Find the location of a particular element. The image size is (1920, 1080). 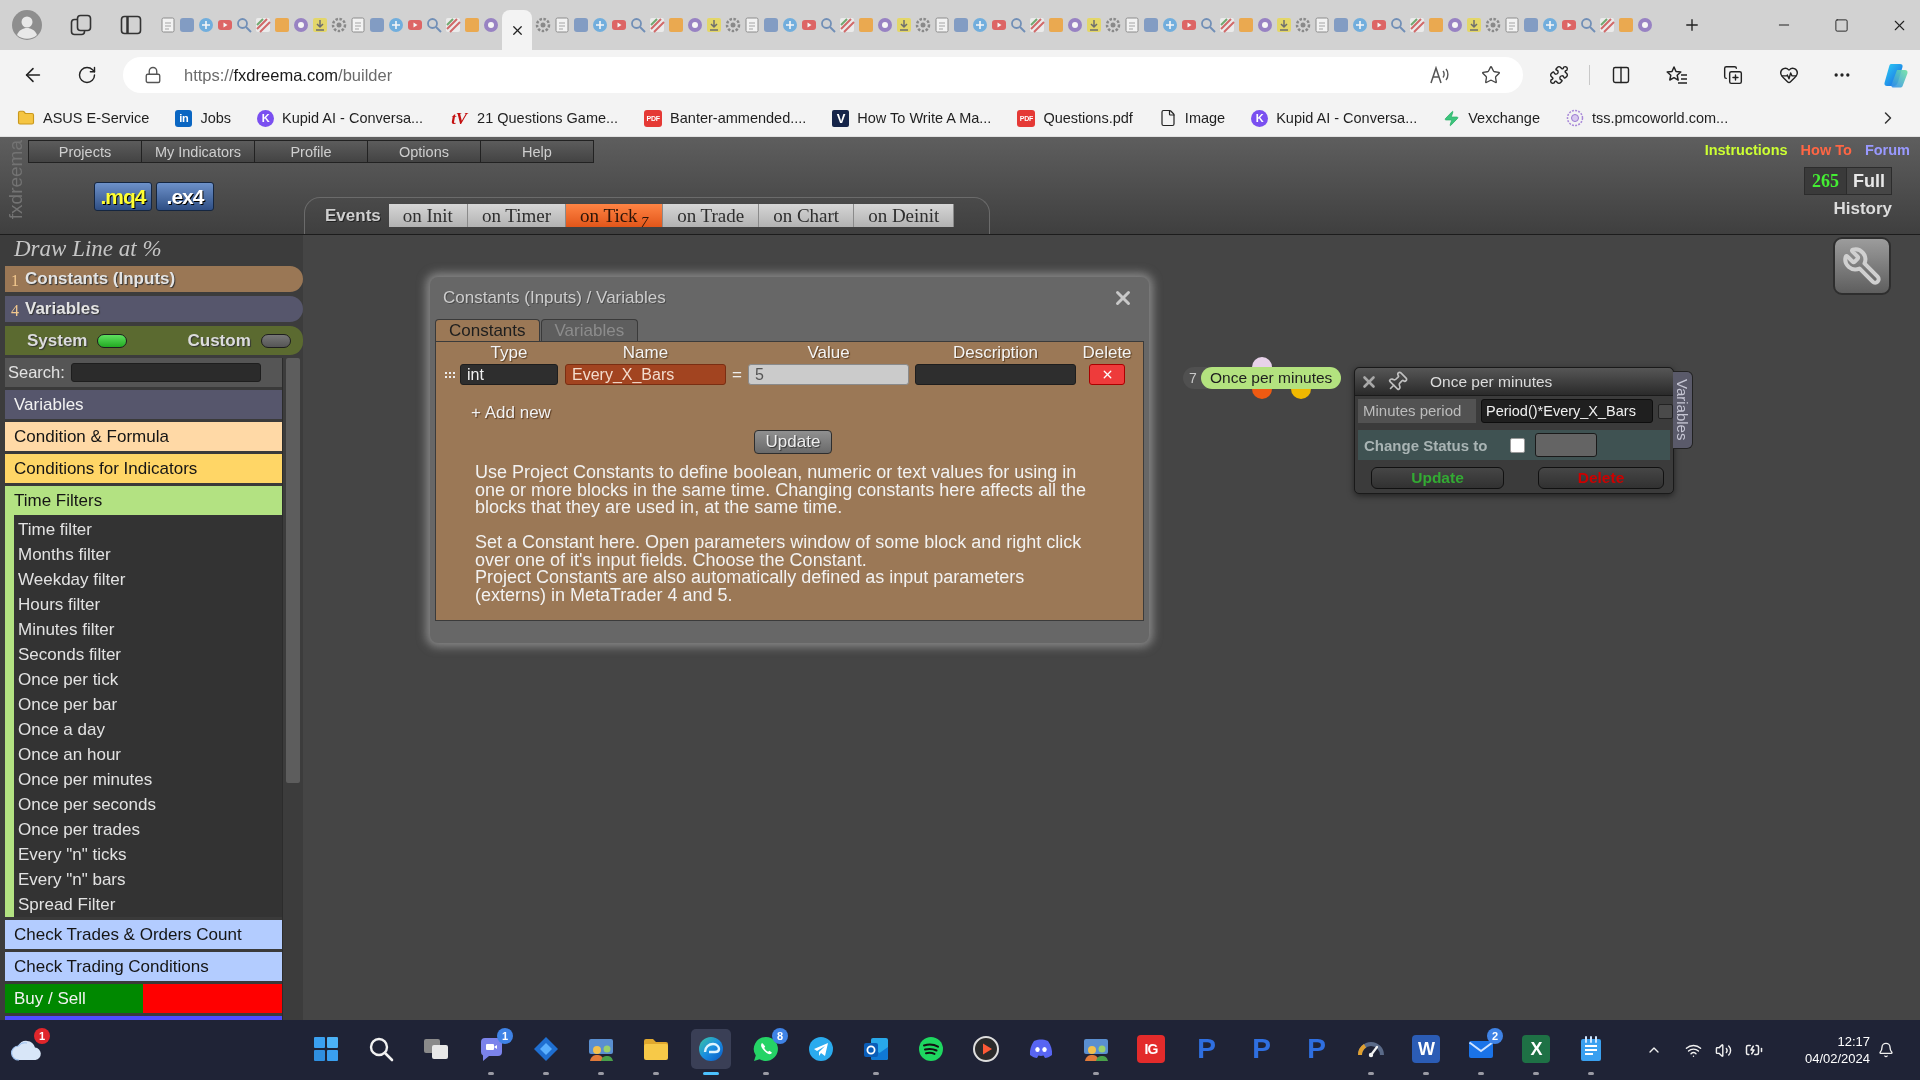

section-header: 4 Variables is located at coordinates (154, 309).